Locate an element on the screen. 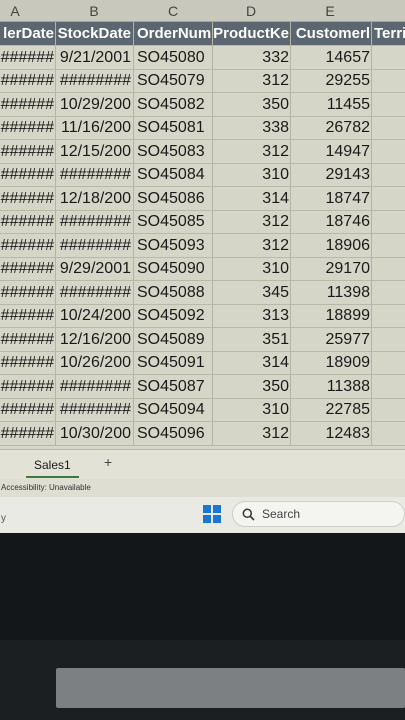 The image size is (405, 720). product-key-cell: 332 is located at coordinates (252, 57).